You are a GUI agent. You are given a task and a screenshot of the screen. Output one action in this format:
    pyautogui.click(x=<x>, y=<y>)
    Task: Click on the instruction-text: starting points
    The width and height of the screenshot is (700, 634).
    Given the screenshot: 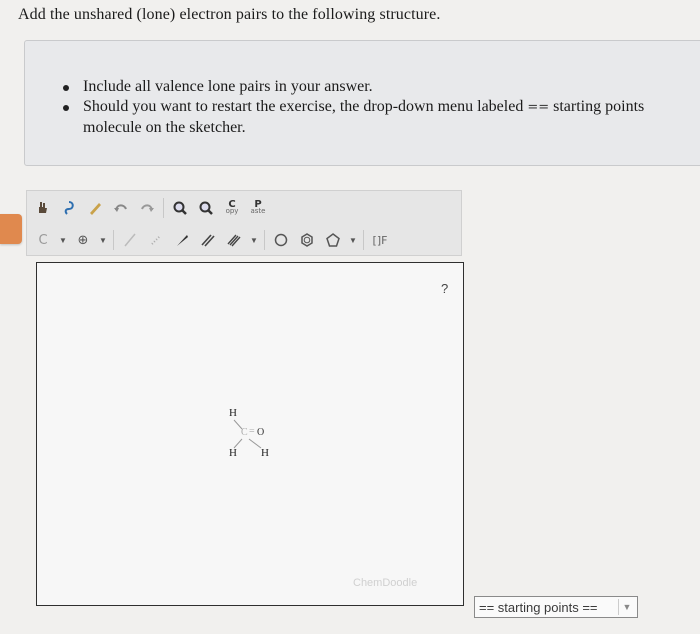 What is the action you would take?
    pyautogui.click(x=599, y=106)
    